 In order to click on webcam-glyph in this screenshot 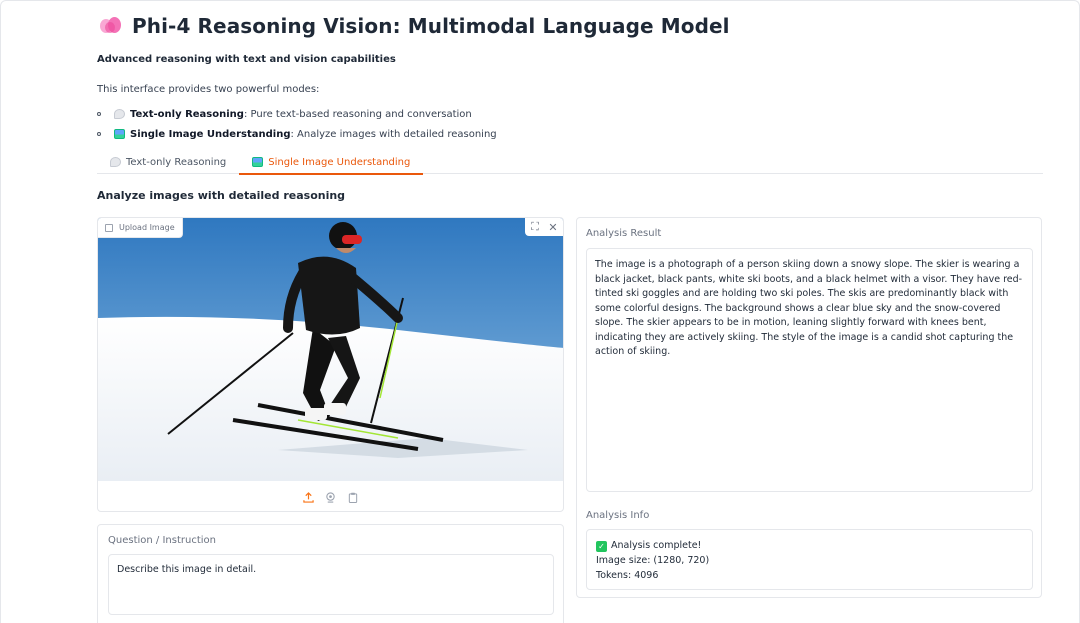, I will do `click(330, 497)`.